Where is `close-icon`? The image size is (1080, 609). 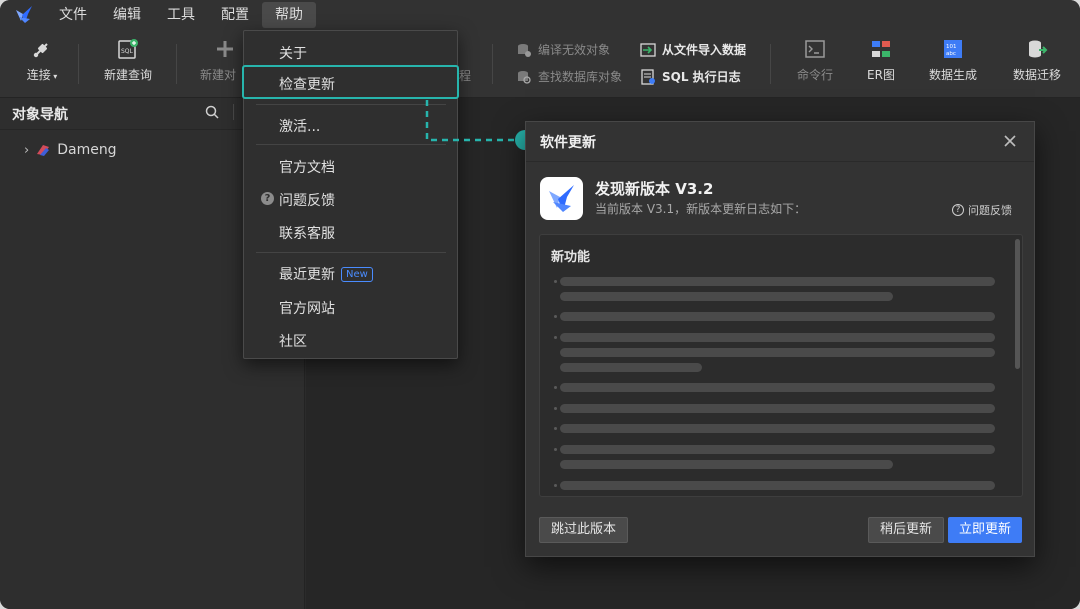 close-icon is located at coordinates (1010, 141).